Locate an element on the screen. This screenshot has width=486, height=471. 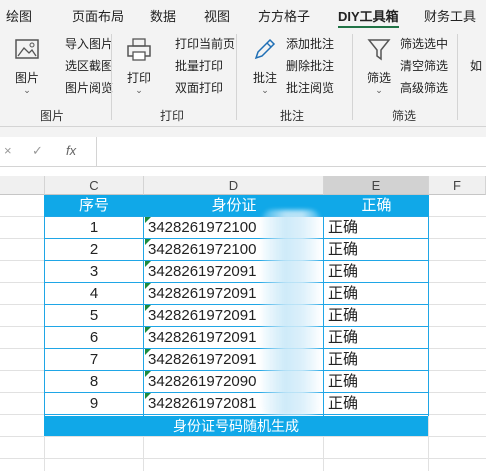
cut-off-button: 如 is located at coordinates (476, 66).